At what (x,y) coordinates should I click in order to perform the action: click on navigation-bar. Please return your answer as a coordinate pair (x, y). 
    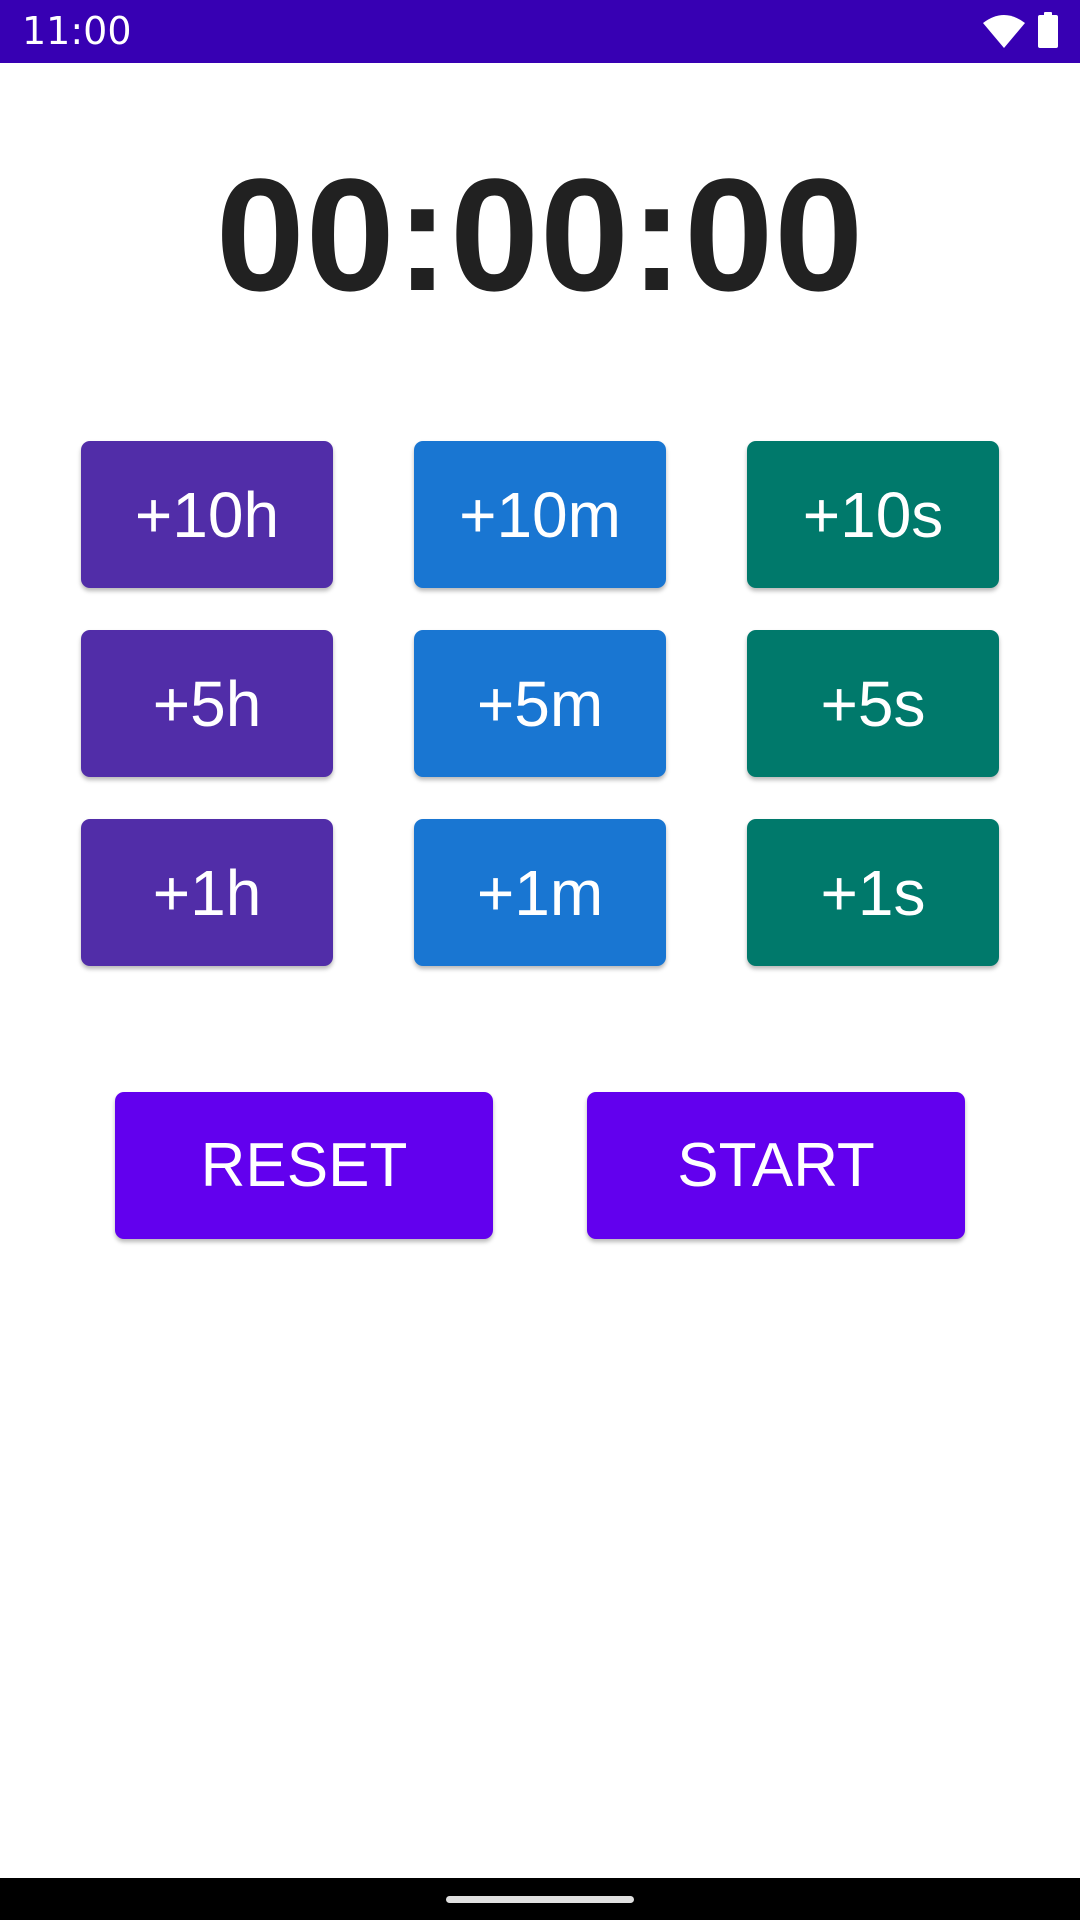
    Looking at the image, I should click on (540, 1899).